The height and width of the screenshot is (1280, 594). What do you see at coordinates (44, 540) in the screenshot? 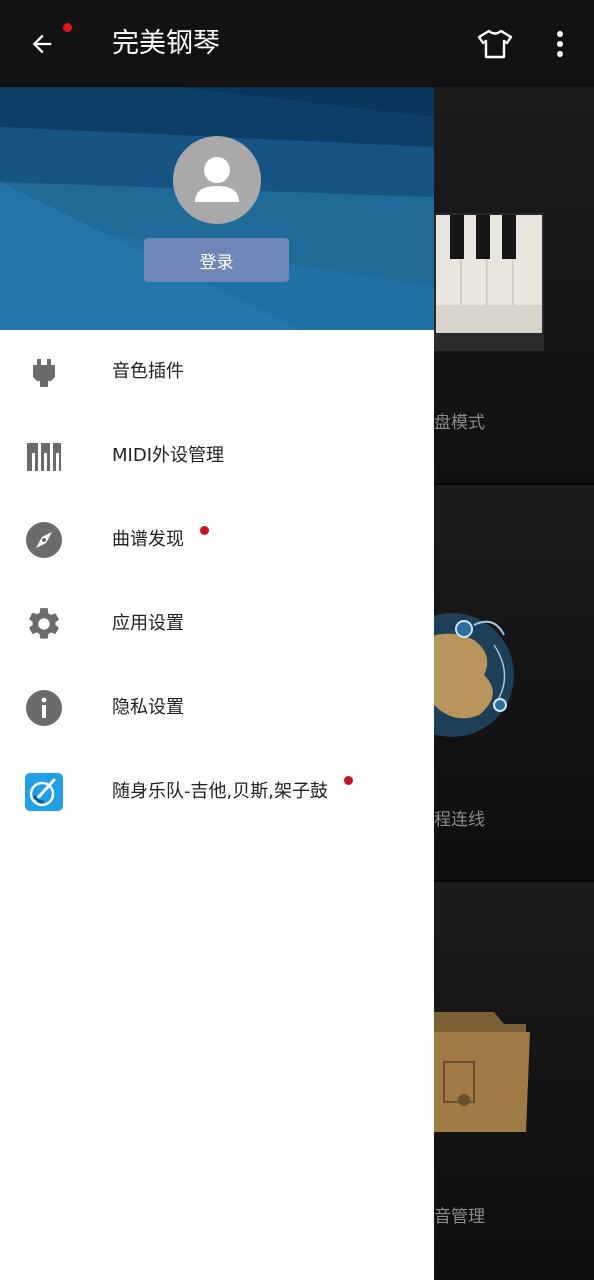
I see `compass-icon` at bounding box center [44, 540].